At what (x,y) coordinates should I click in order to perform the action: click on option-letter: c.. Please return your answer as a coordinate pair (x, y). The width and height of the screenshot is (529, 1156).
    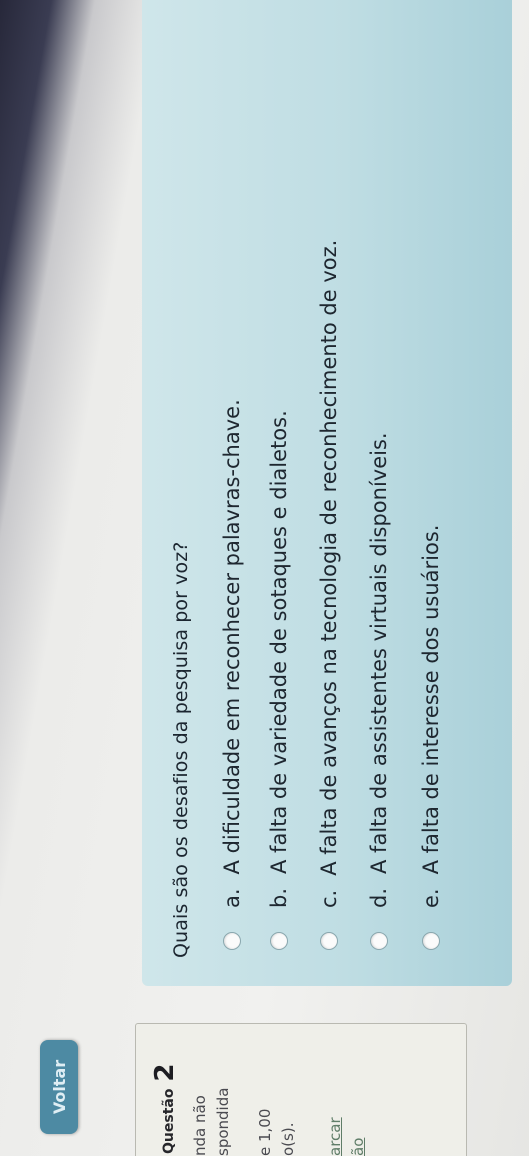
    Looking at the image, I should click on (329, 898).